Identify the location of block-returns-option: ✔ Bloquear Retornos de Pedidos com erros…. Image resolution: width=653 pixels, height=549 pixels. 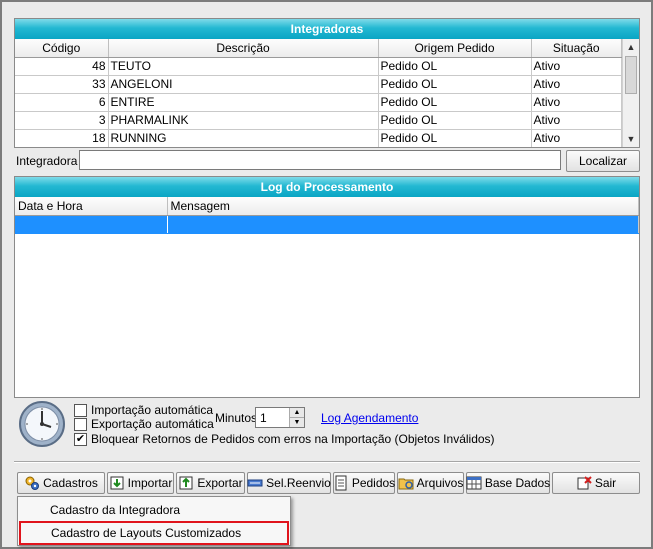
(284, 439).